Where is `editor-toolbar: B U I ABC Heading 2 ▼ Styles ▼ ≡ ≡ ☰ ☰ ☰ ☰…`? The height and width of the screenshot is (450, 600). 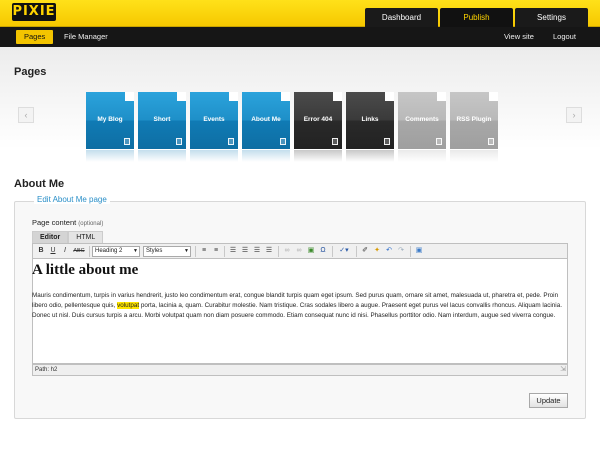 editor-toolbar: B U I ABC Heading 2 ▼ Styles ▼ ≡ ≡ ☰ ☰ ☰ ☰… is located at coordinates (300, 251).